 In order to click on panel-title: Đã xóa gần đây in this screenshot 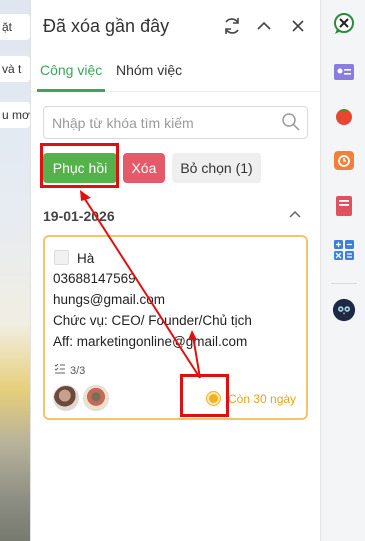, I will do `click(106, 26)`.